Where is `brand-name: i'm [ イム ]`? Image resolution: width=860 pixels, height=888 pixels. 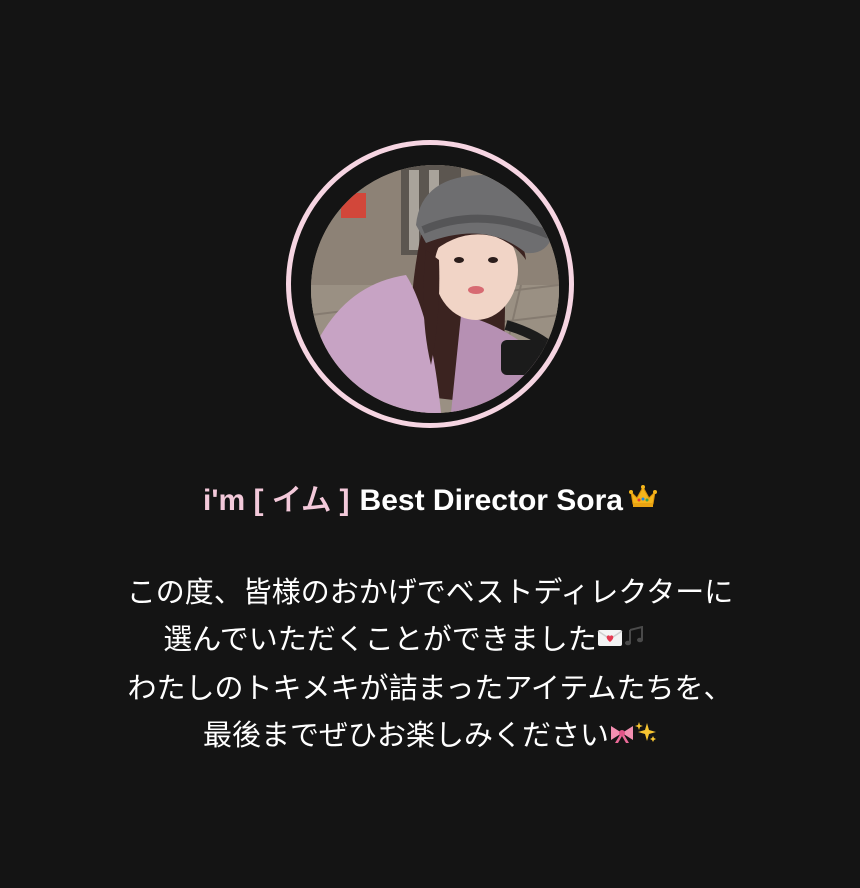 brand-name: i'm [ イム ] is located at coordinates (276, 500).